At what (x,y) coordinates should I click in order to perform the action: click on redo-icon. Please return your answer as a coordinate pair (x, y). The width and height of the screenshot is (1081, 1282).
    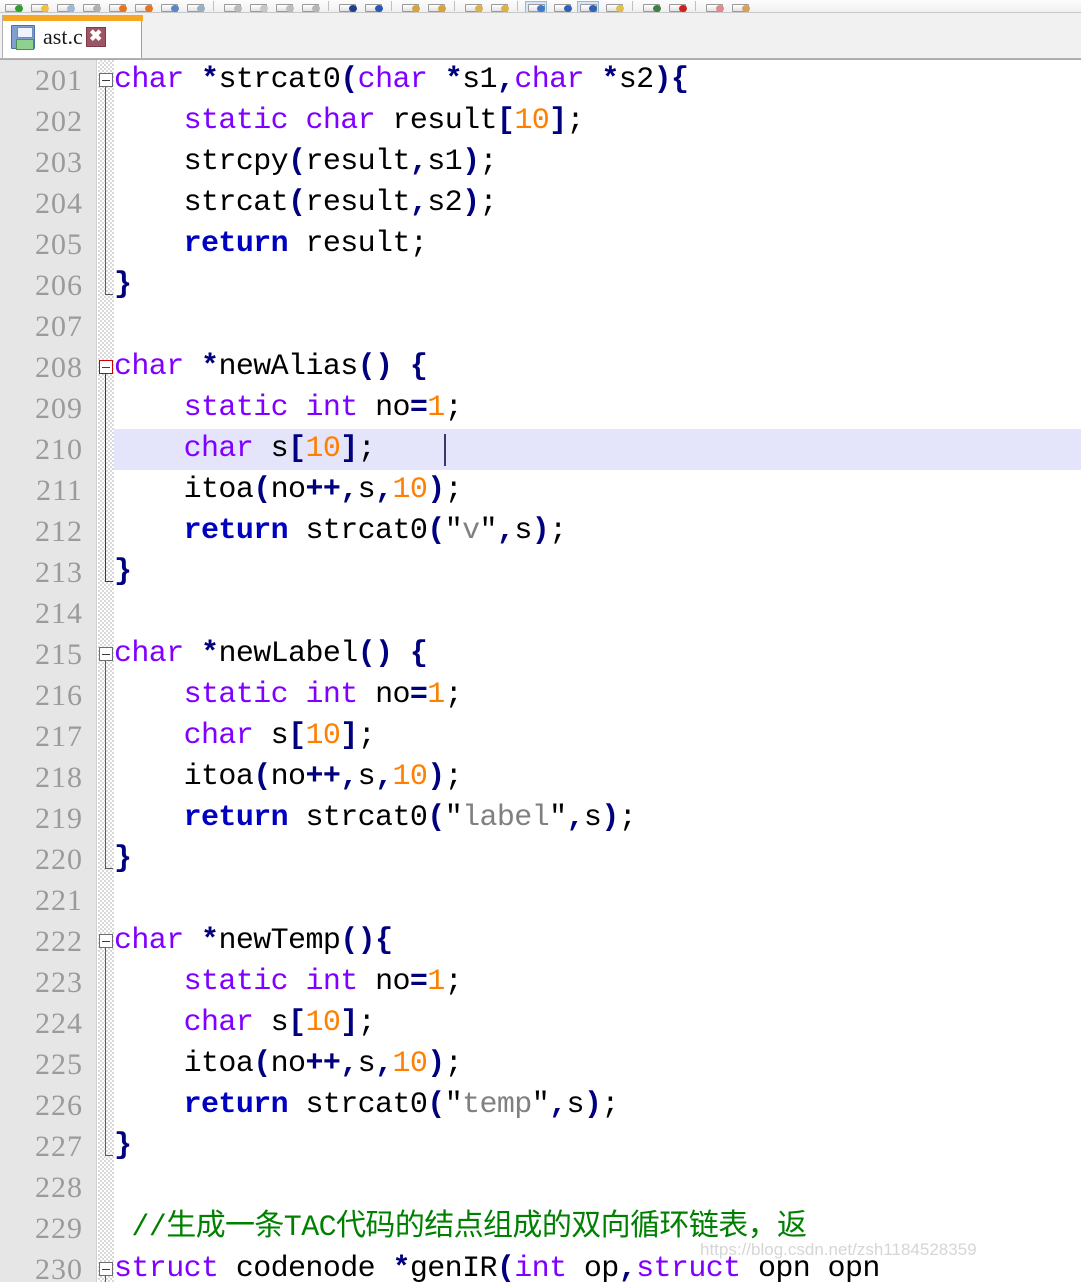
    Looking at the image, I should click on (195, 6).